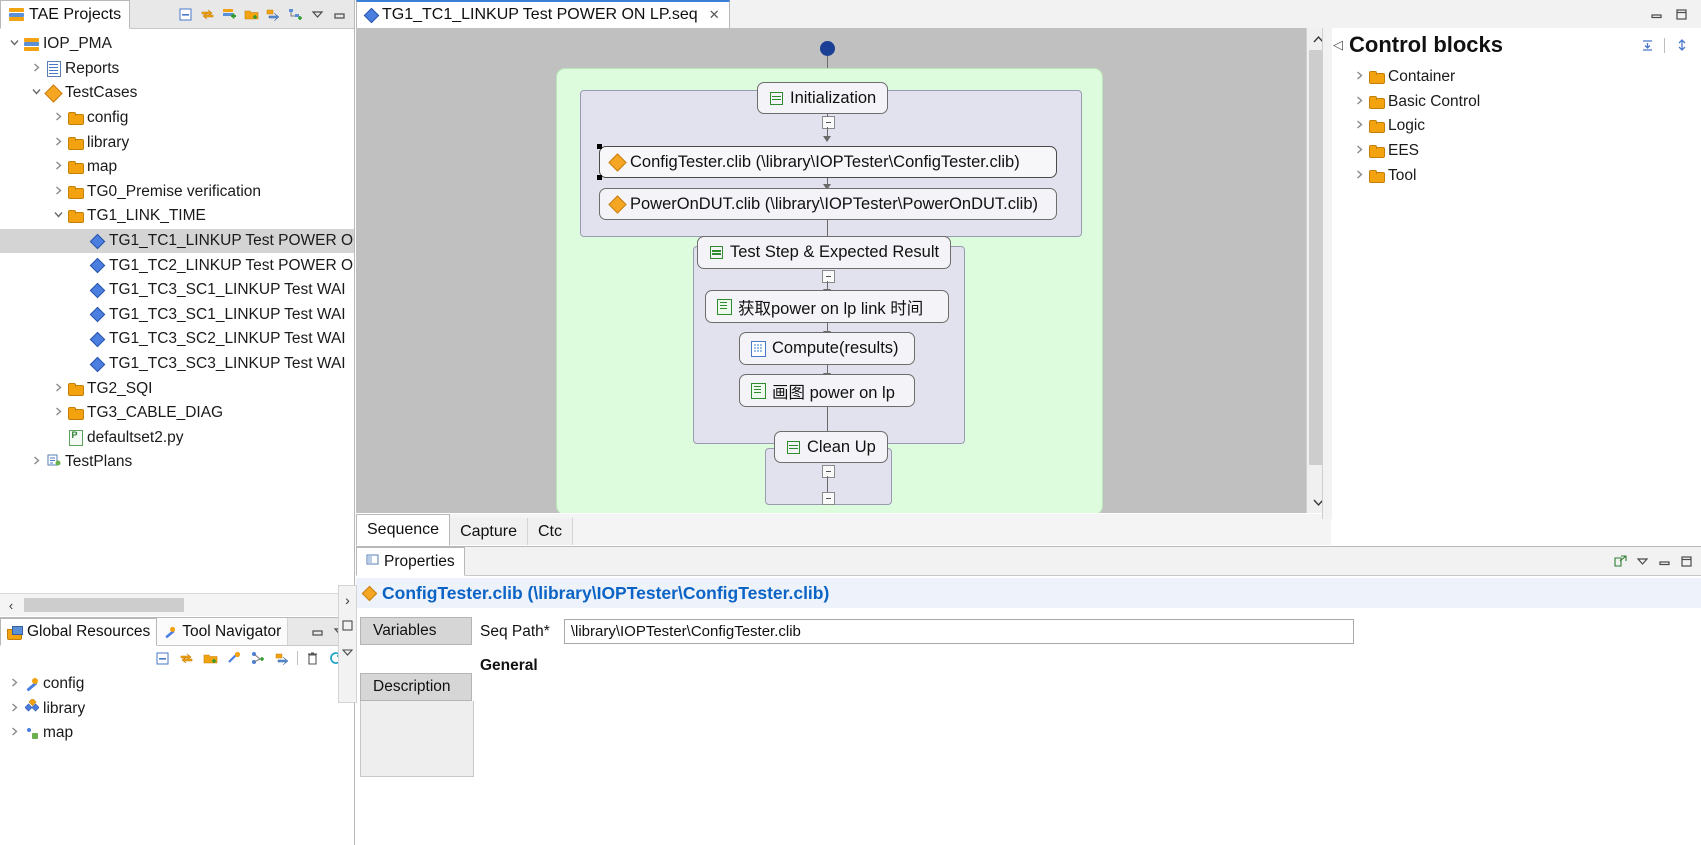 The image size is (1701, 845). What do you see at coordinates (312, 658) in the screenshot?
I see `delete-icon` at bounding box center [312, 658].